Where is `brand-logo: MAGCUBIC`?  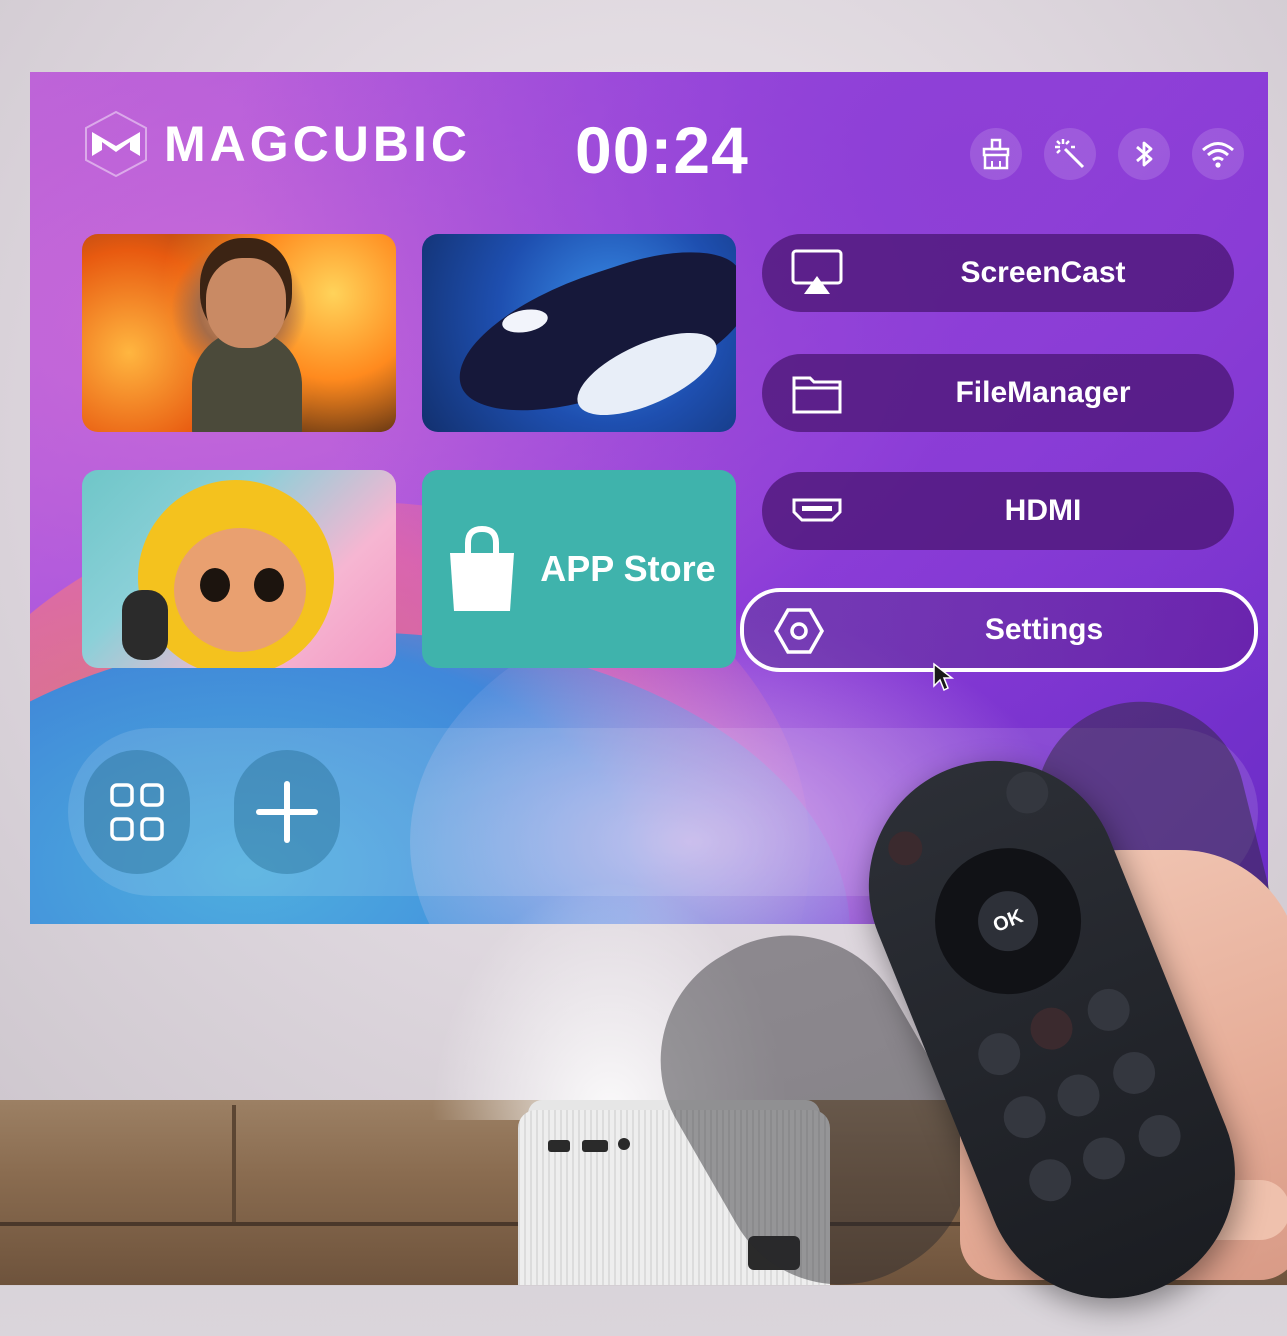 brand-logo: MAGCUBIC is located at coordinates (276, 144).